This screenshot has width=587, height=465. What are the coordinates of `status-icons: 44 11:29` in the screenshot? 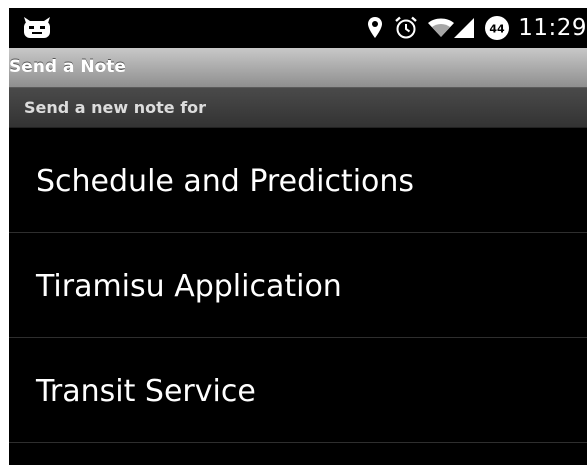 It's located at (471, 28).